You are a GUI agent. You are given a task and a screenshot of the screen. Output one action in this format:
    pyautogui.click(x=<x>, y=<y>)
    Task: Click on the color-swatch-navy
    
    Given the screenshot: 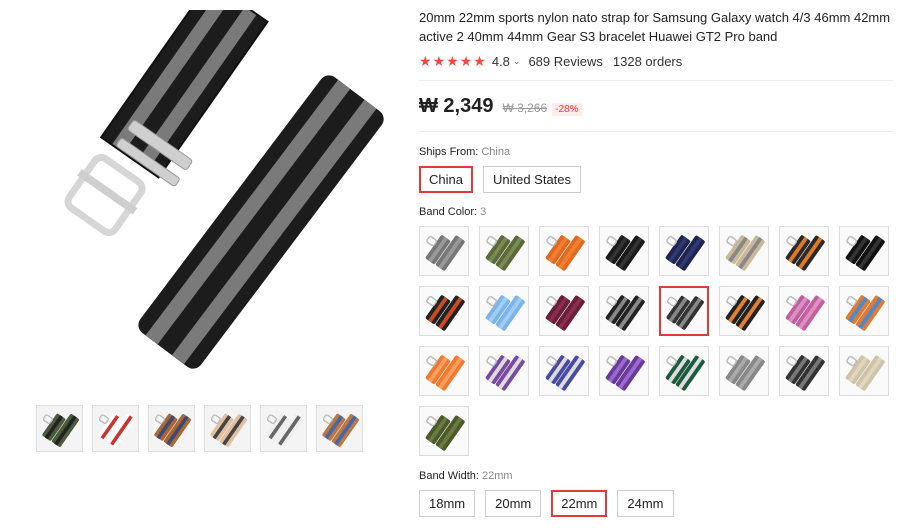 What is the action you would take?
    pyautogui.click(x=684, y=251)
    